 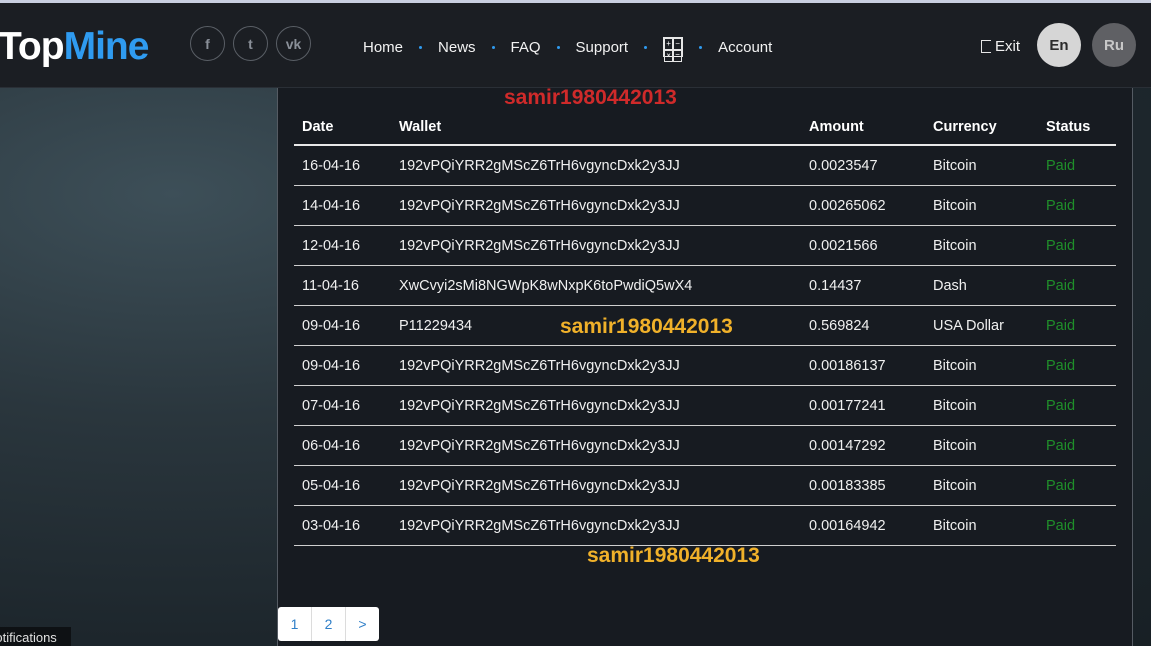 What do you see at coordinates (1059, 45) in the screenshot?
I see `lang-en-button: En` at bounding box center [1059, 45].